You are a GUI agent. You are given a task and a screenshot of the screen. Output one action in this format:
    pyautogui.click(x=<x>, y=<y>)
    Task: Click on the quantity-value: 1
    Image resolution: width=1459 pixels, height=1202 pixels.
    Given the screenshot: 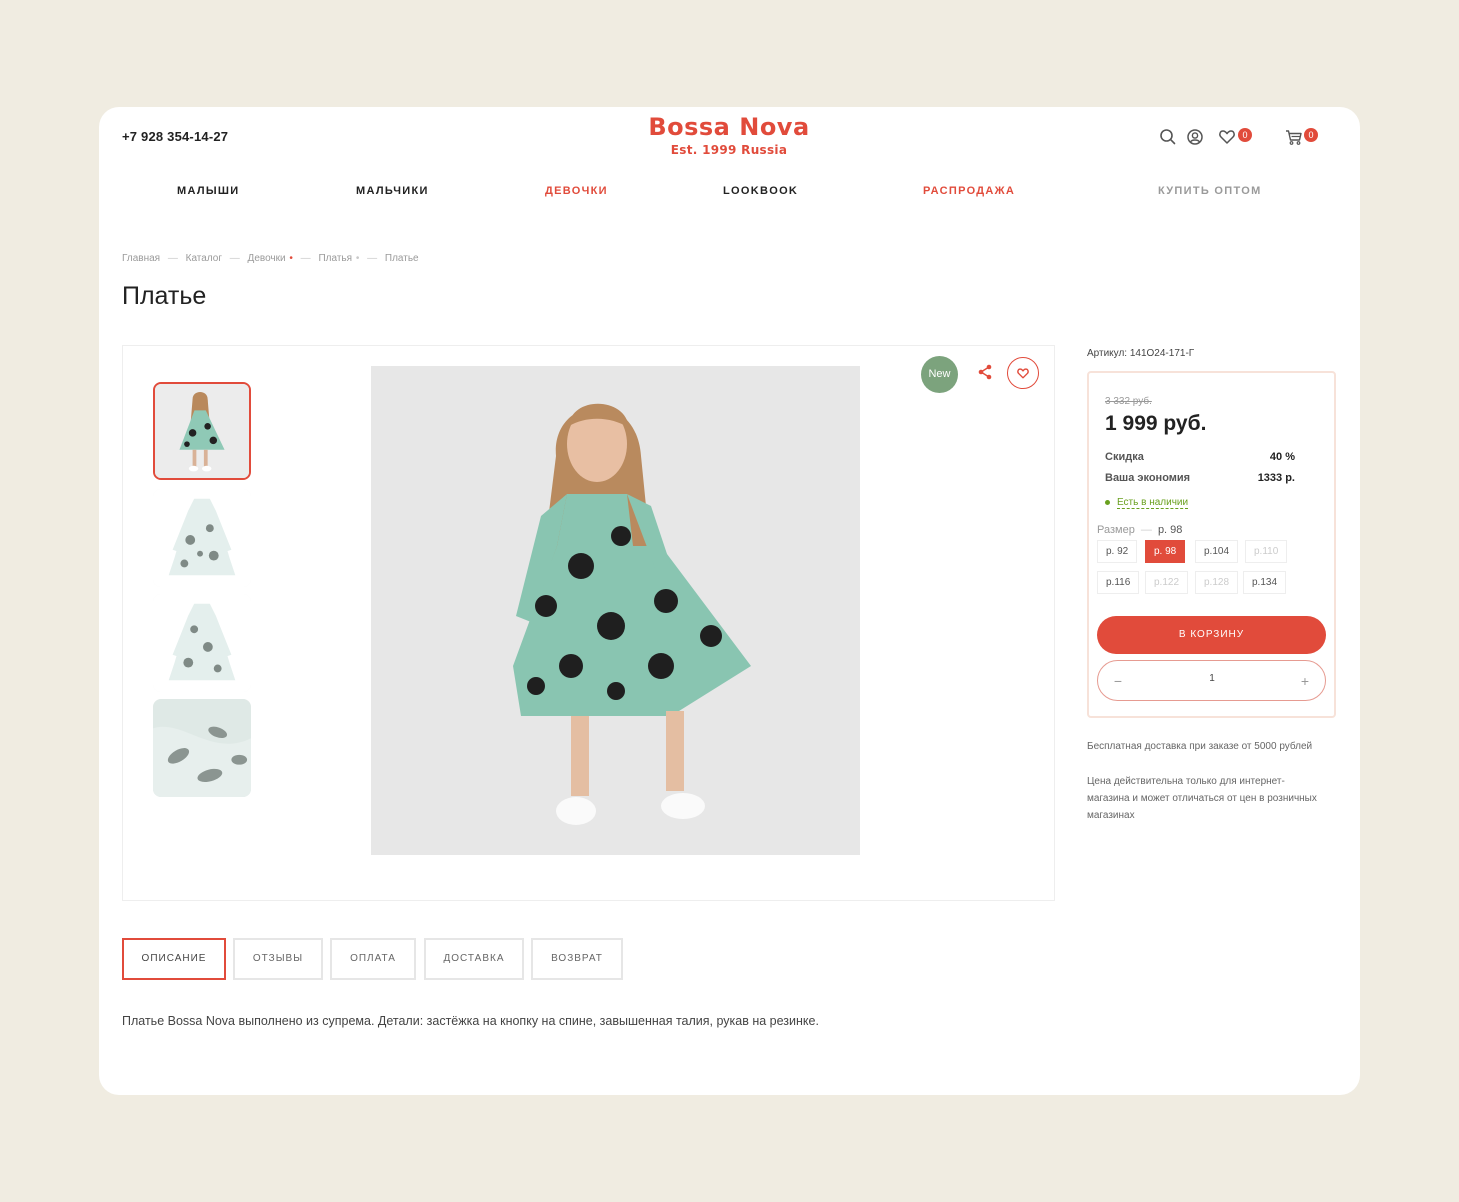 What is the action you would take?
    pyautogui.click(x=1212, y=678)
    